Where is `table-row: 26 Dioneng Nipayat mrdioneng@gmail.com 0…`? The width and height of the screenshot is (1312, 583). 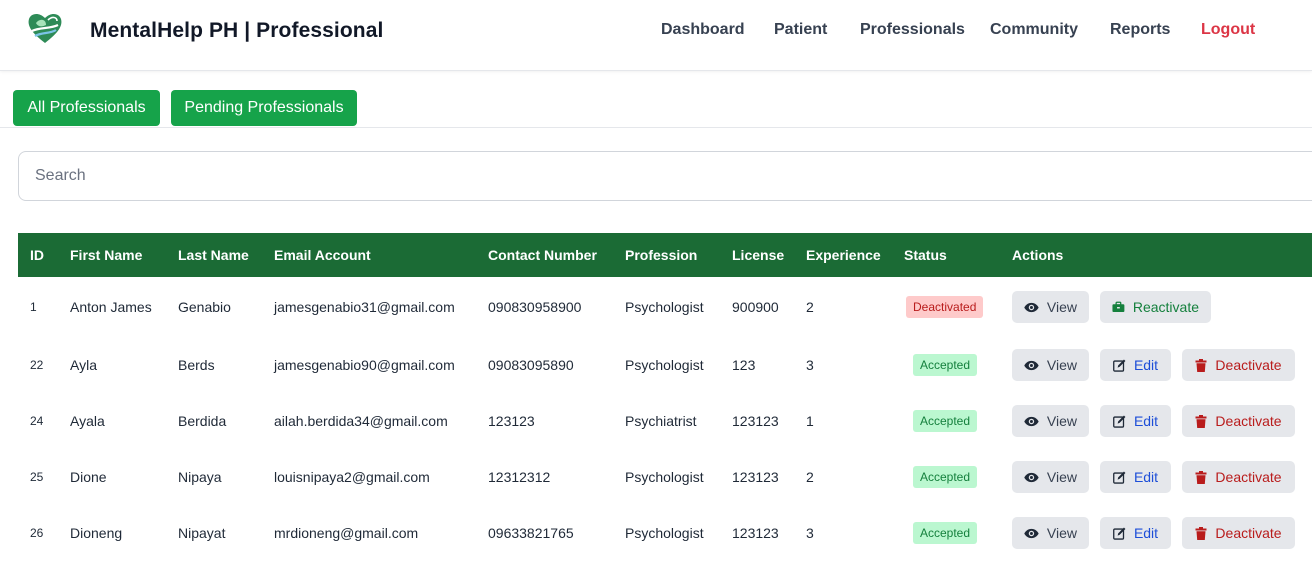
table-row: 26 Dioneng Nipayat mrdioneng@gmail.com 0… is located at coordinates (665, 533).